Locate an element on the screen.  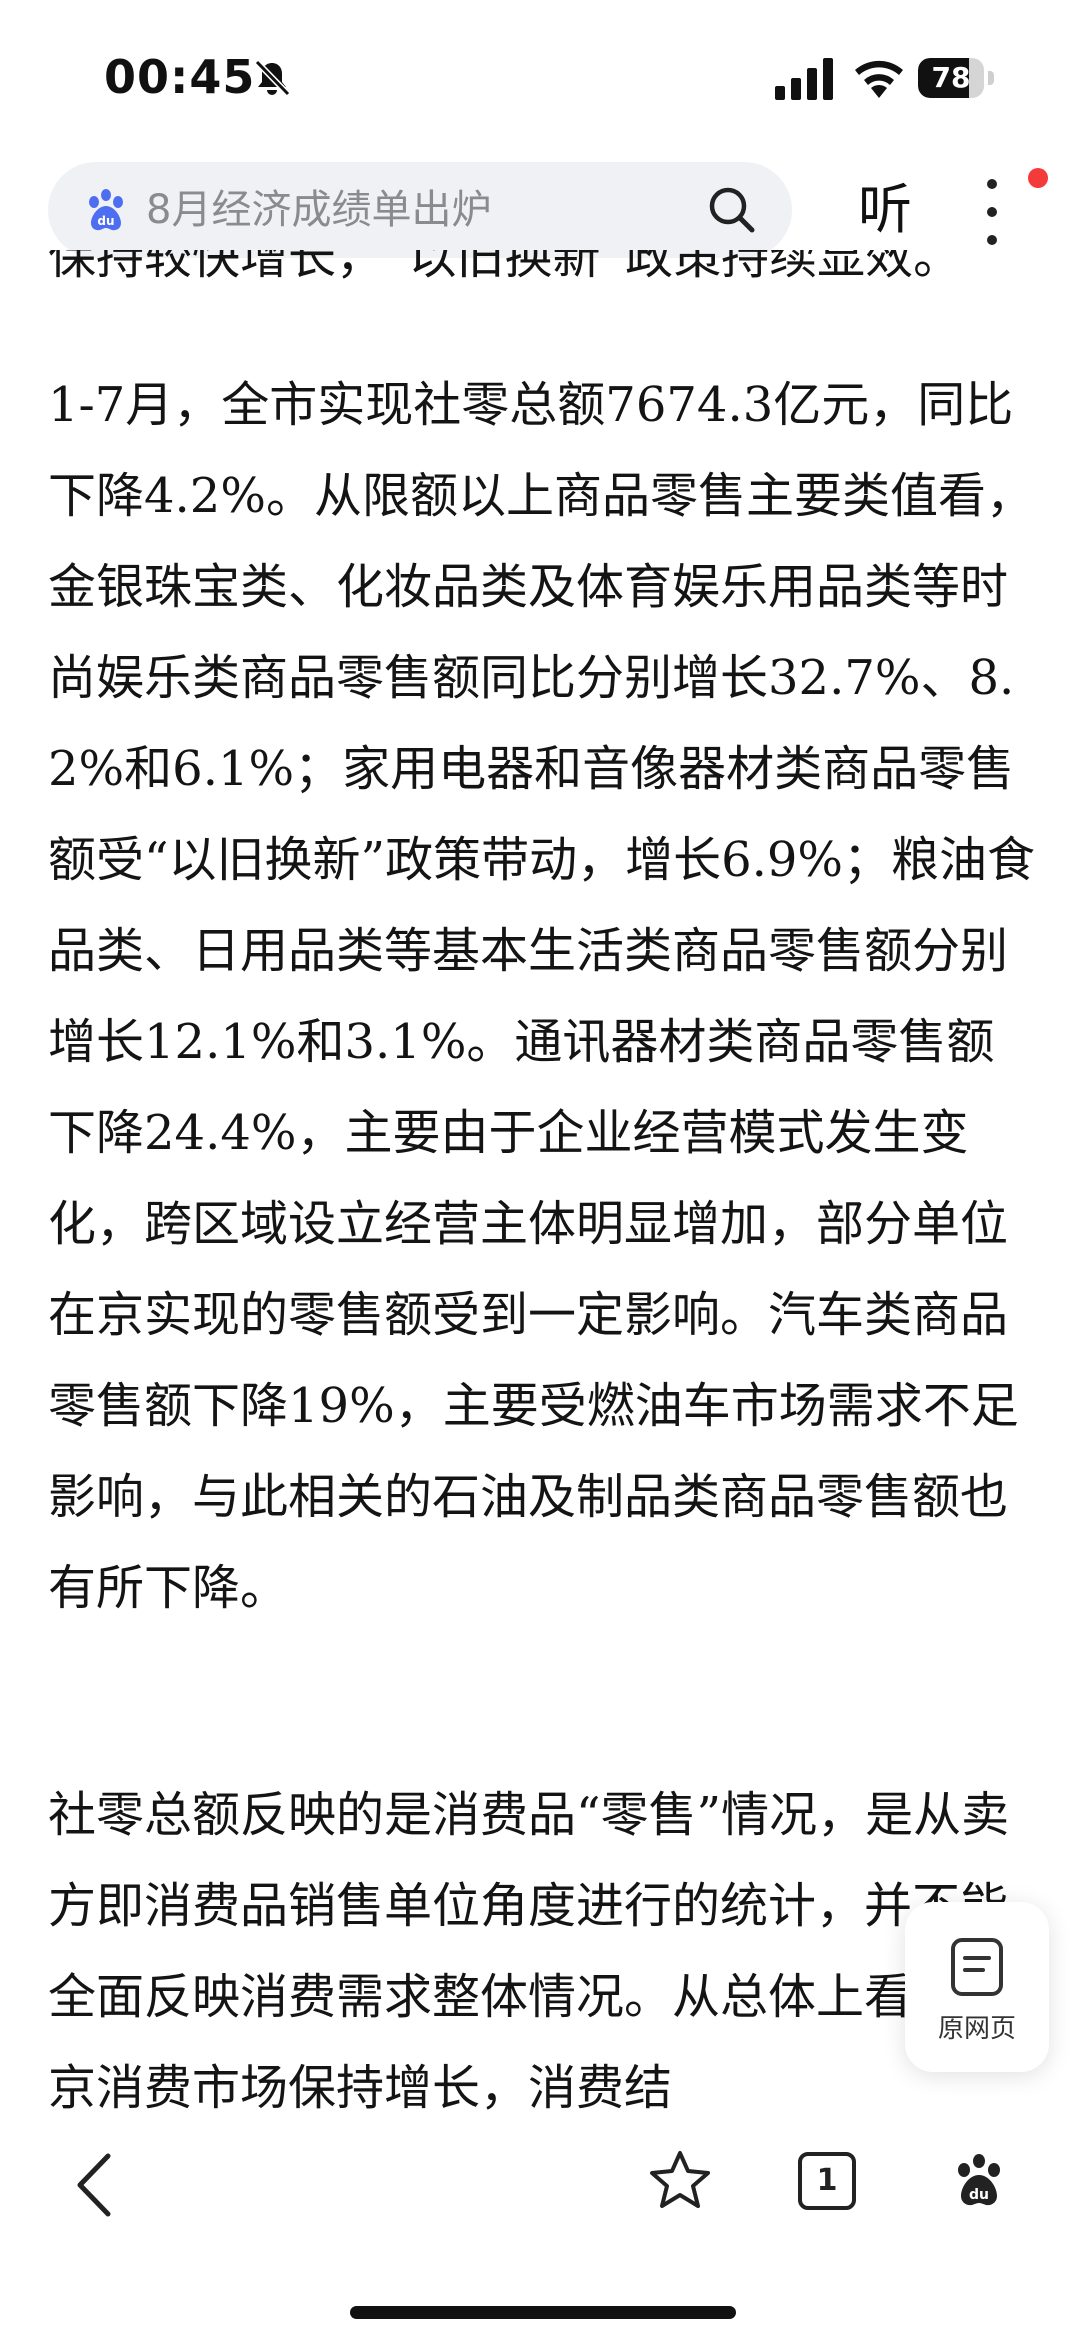
original-page-button: 原网页 is located at coordinates (977, 1987).